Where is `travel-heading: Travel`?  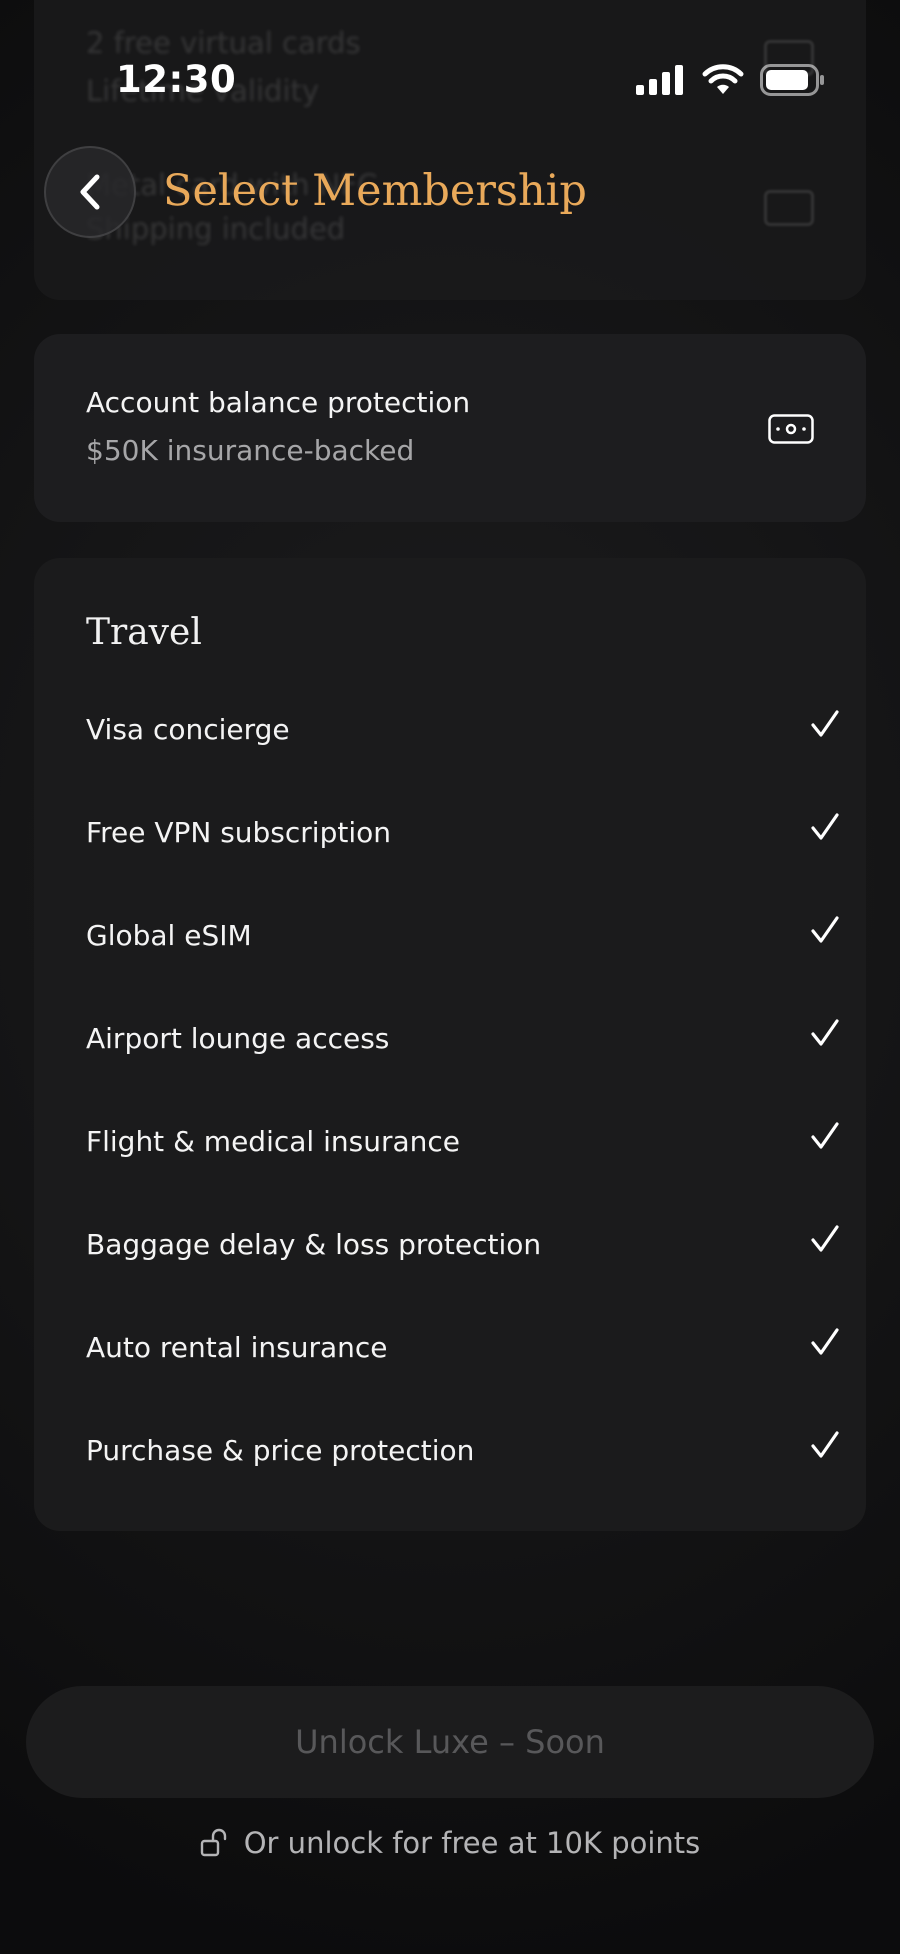
travel-heading: Travel is located at coordinates (144, 632).